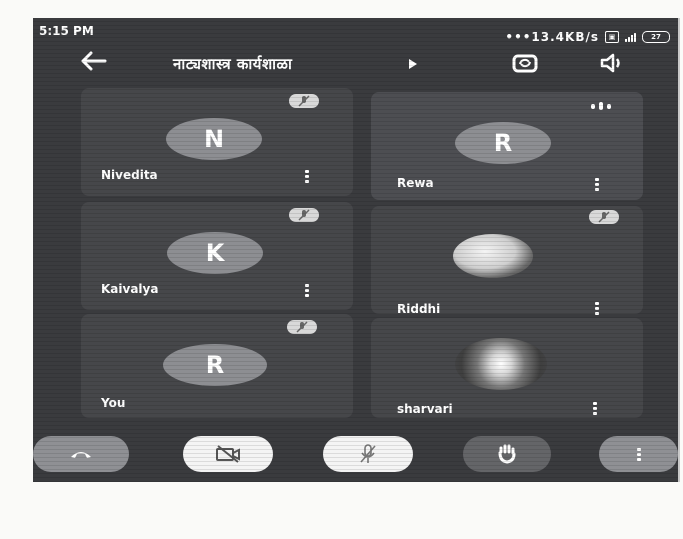  I want to click on participant-tile: R Rewa, so click(507, 146).